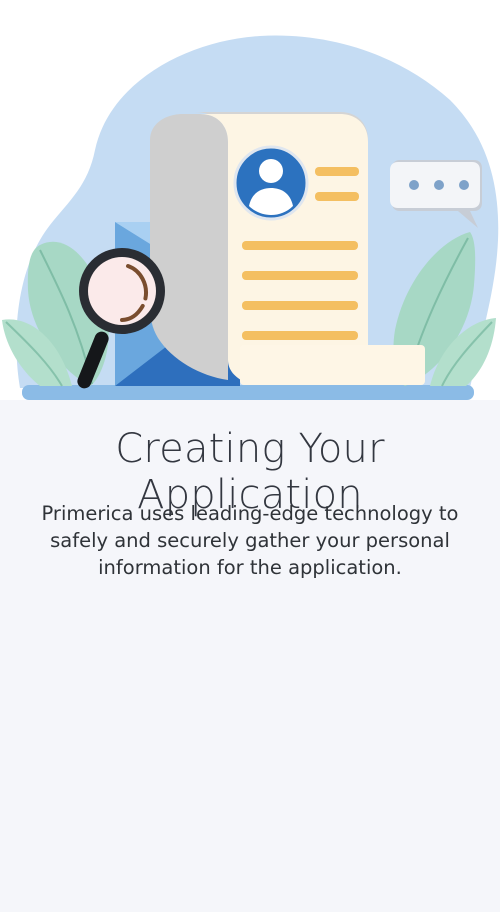  Describe the element at coordinates (271, 183) in the screenshot. I see `avatar-icon` at that location.